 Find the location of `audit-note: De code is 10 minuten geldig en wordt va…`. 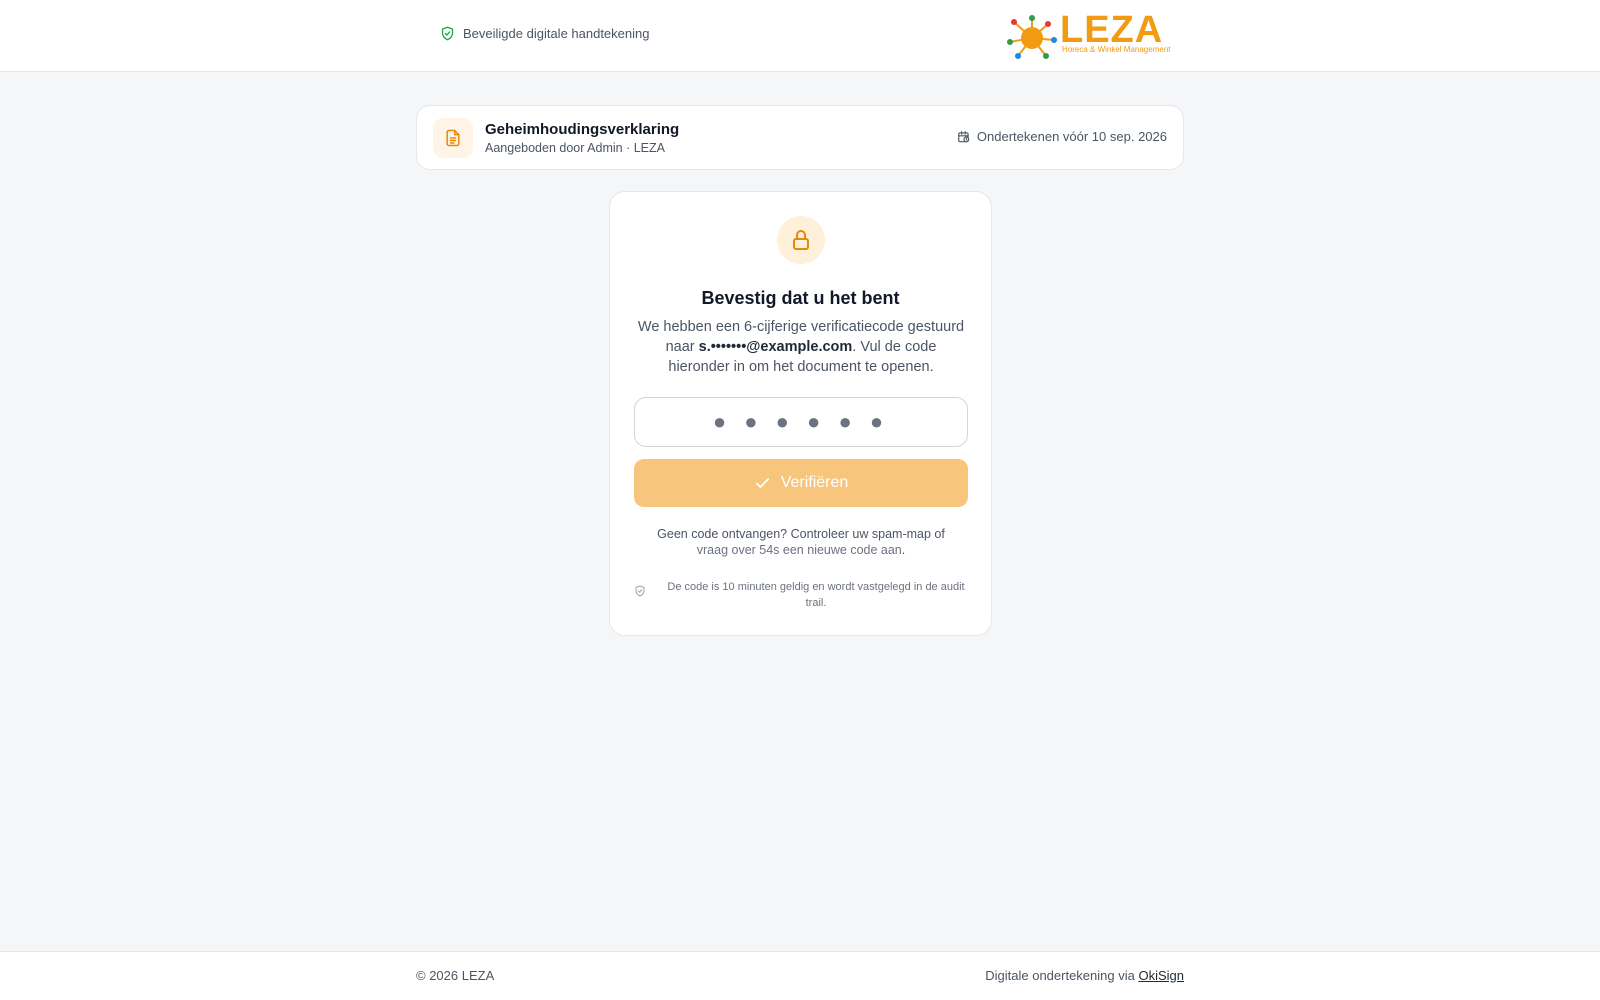

audit-note: De code is 10 minuten geldig en wordt va… is located at coordinates (801, 595).